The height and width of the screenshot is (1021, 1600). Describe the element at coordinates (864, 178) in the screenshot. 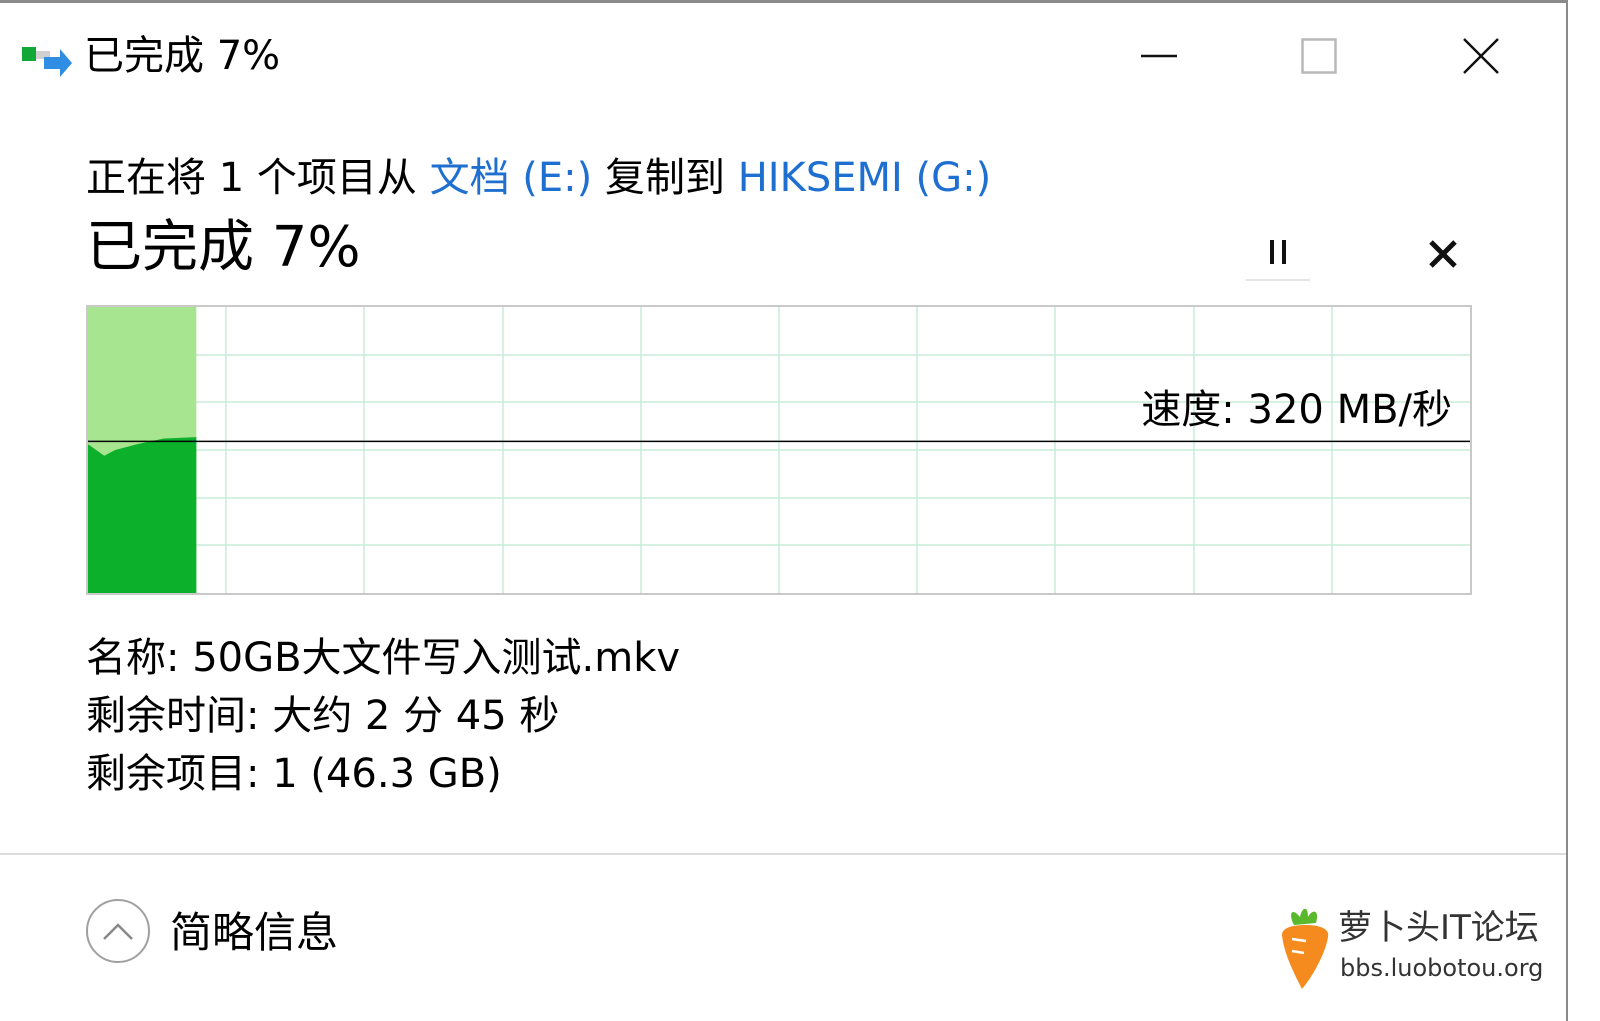

I see `destination-link: HIKSEMI (G:)` at that location.